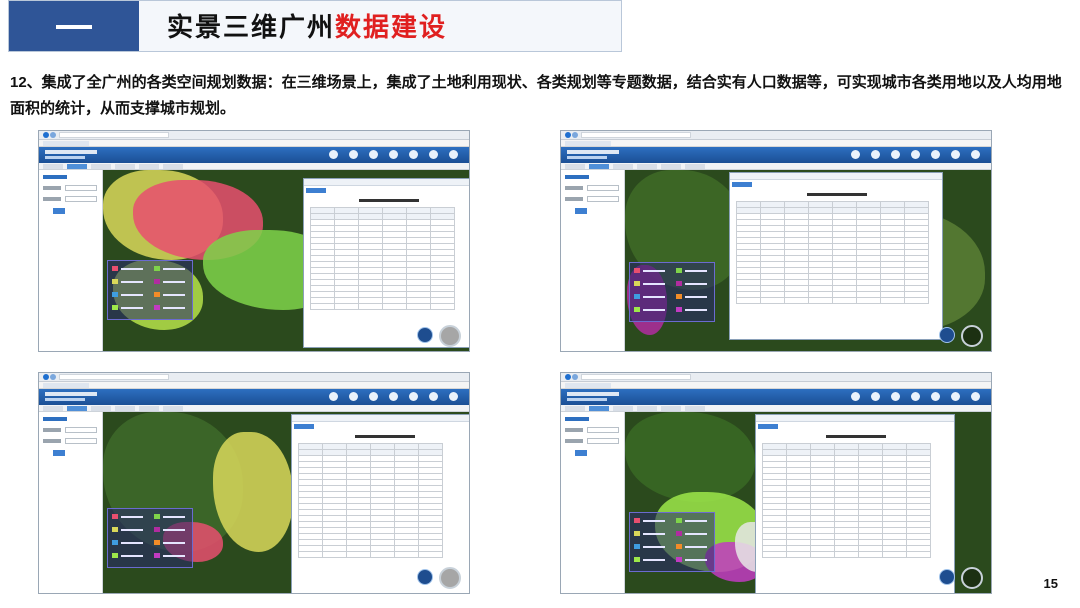  Describe the element at coordinates (837, 194) in the screenshot. I see `table-title` at that location.